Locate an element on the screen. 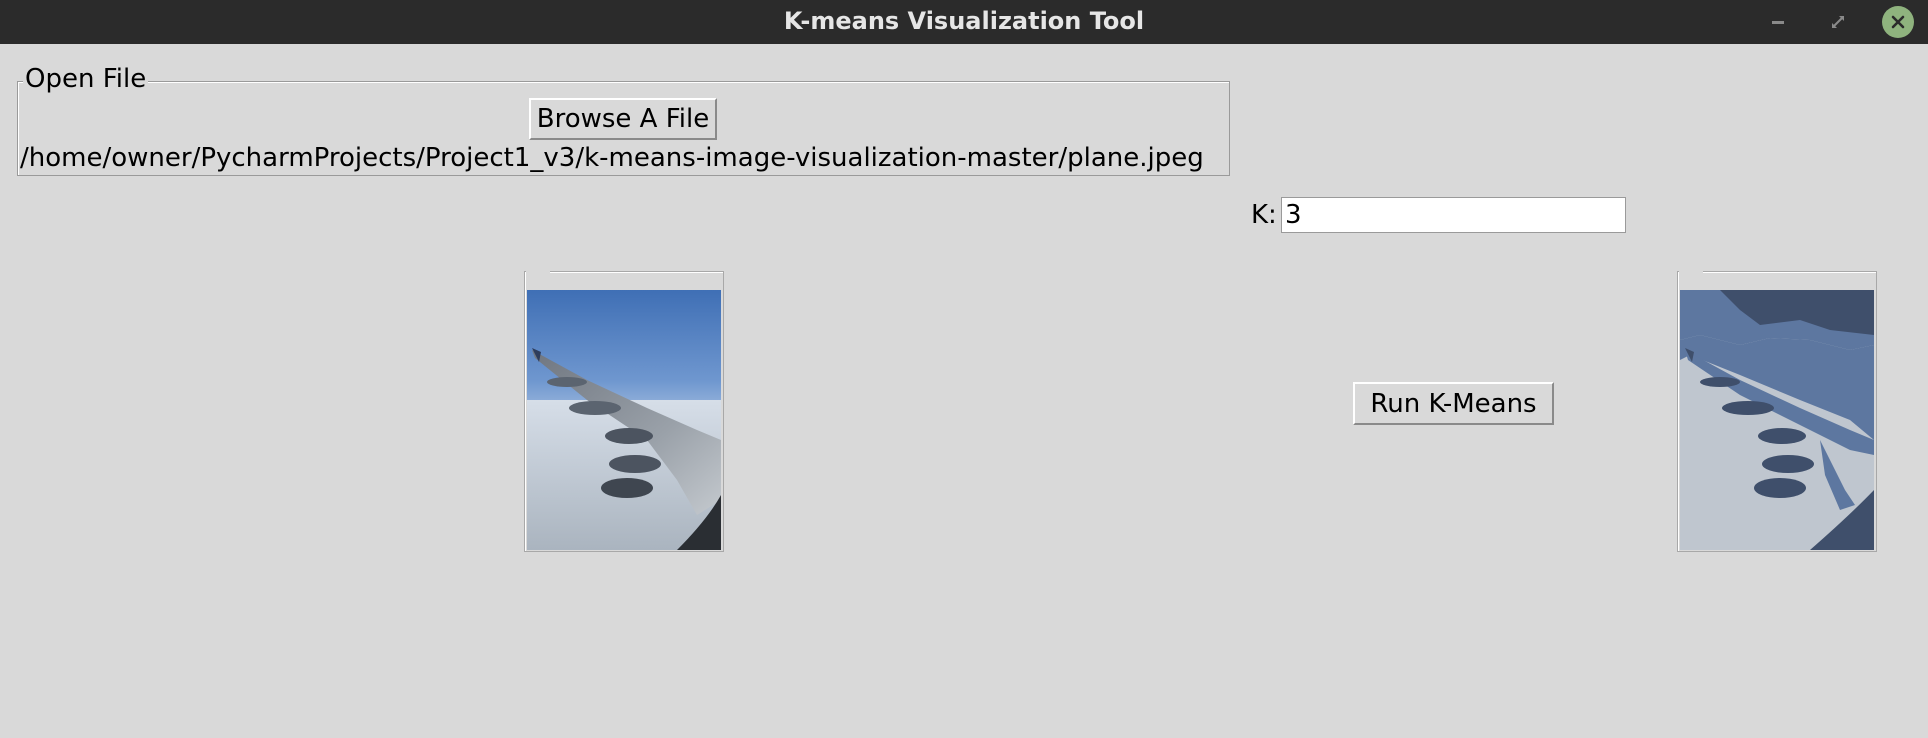  k-label: K: is located at coordinates (1264, 215).